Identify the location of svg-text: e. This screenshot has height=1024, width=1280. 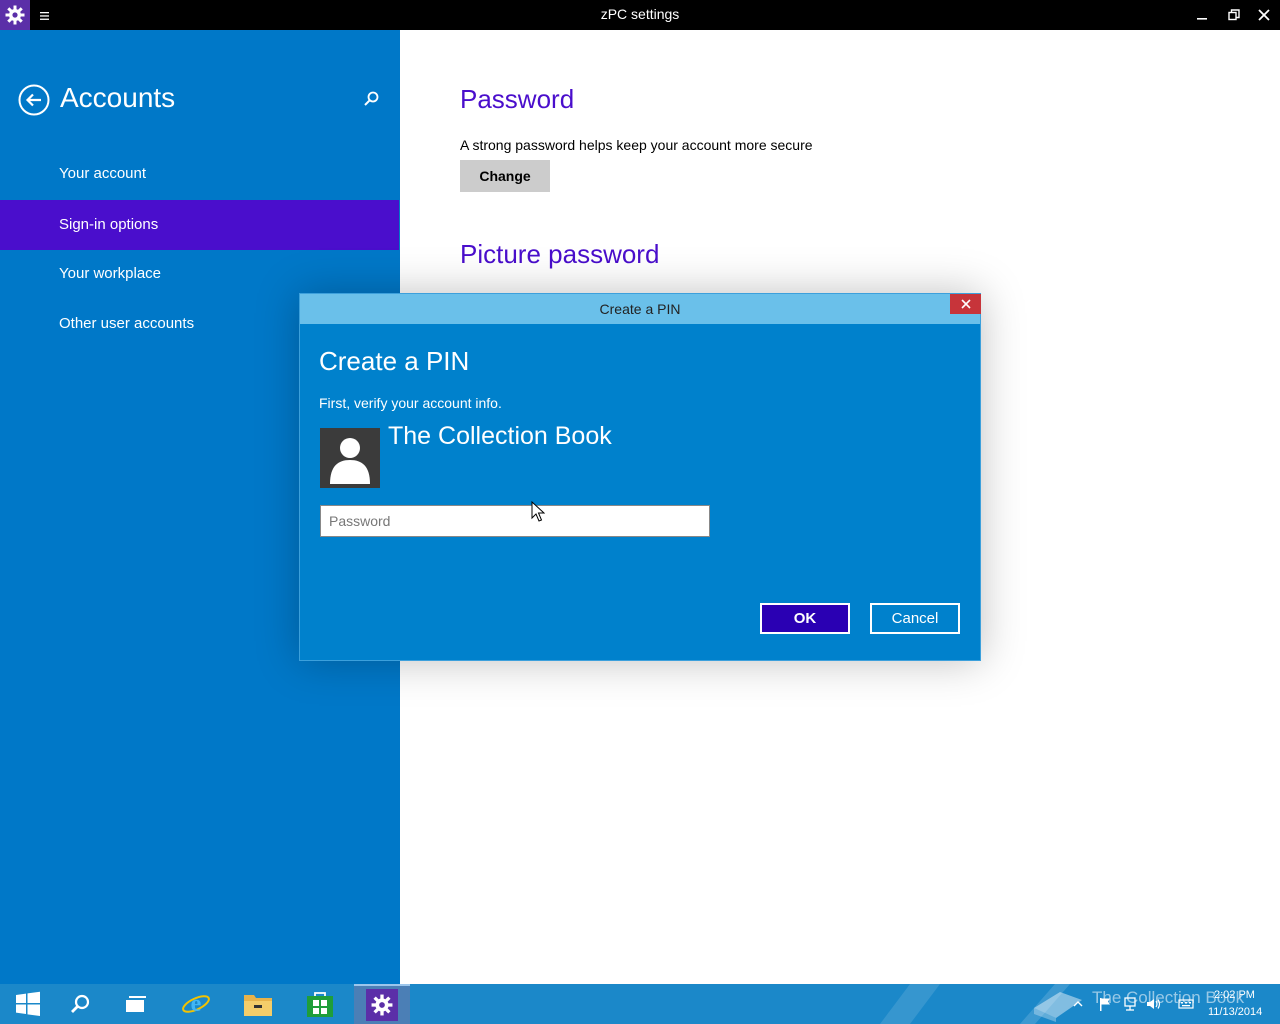
(196, 1004).